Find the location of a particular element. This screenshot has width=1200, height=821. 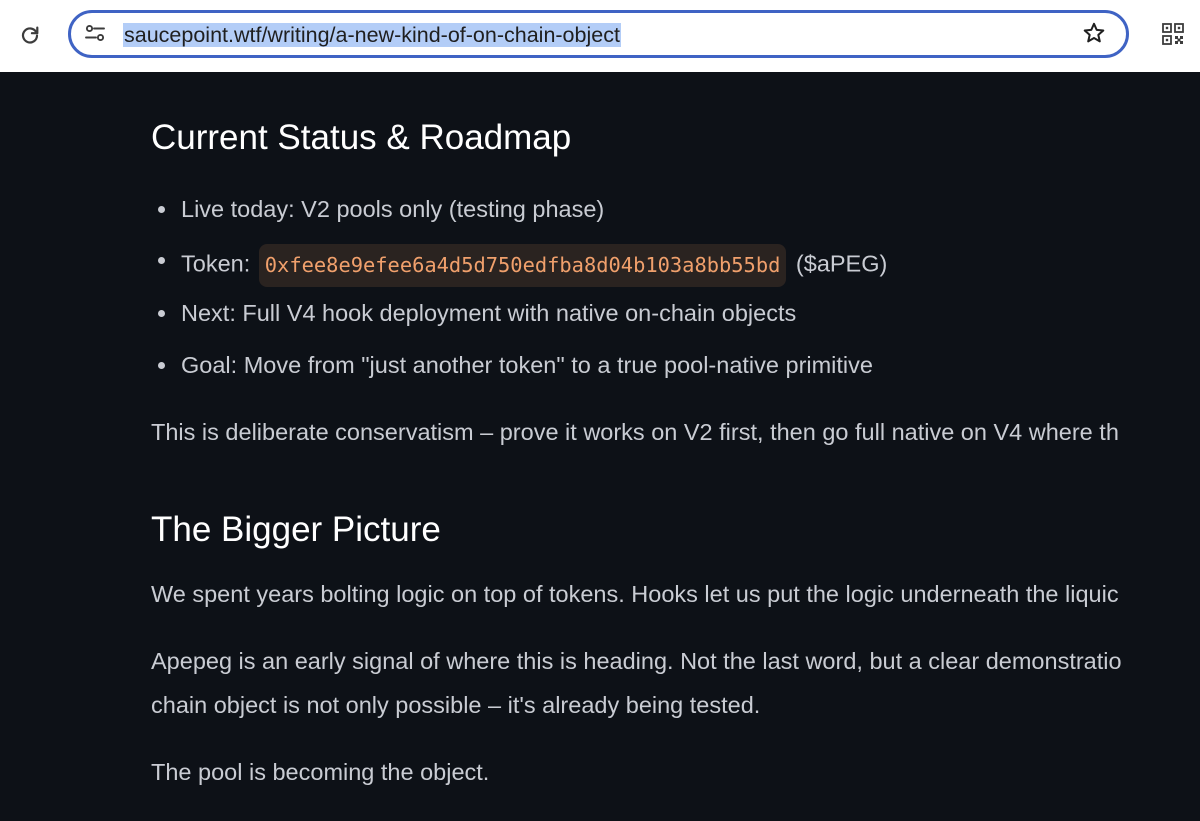

bigger-picture-heading: The Bigger Picture is located at coordinates (296, 529).